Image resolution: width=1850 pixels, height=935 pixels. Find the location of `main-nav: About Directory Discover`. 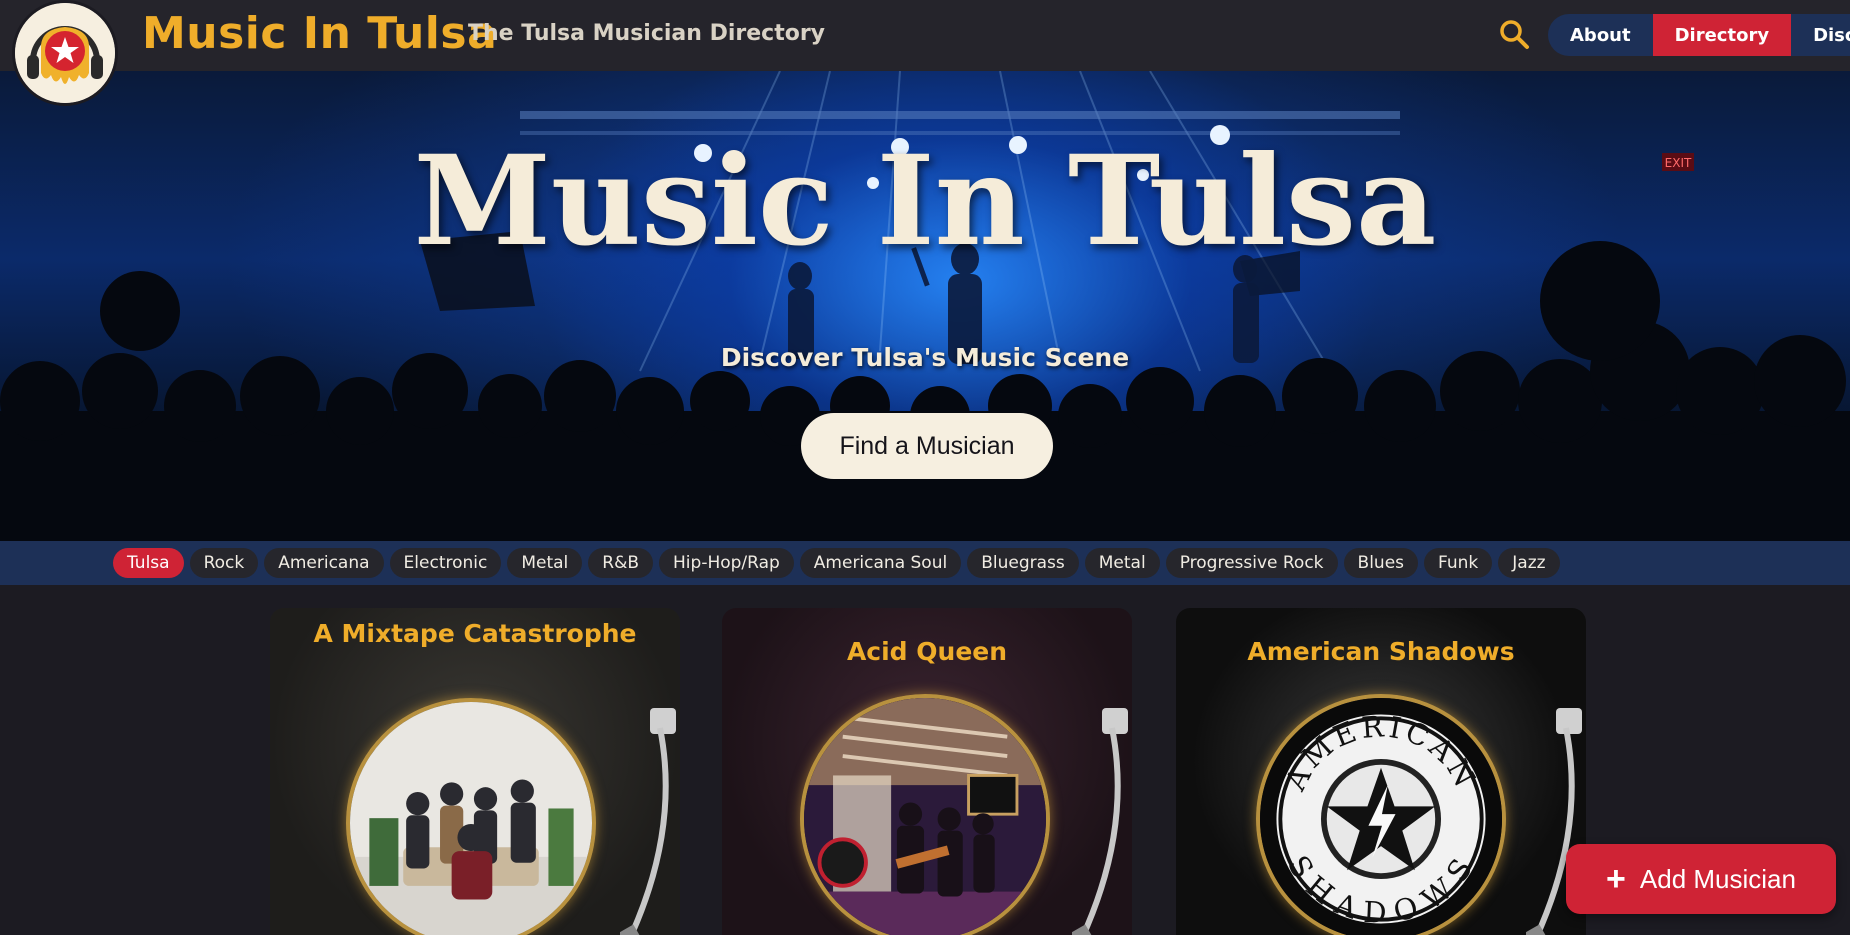

main-nav: About Directory Discover is located at coordinates (1699, 35).